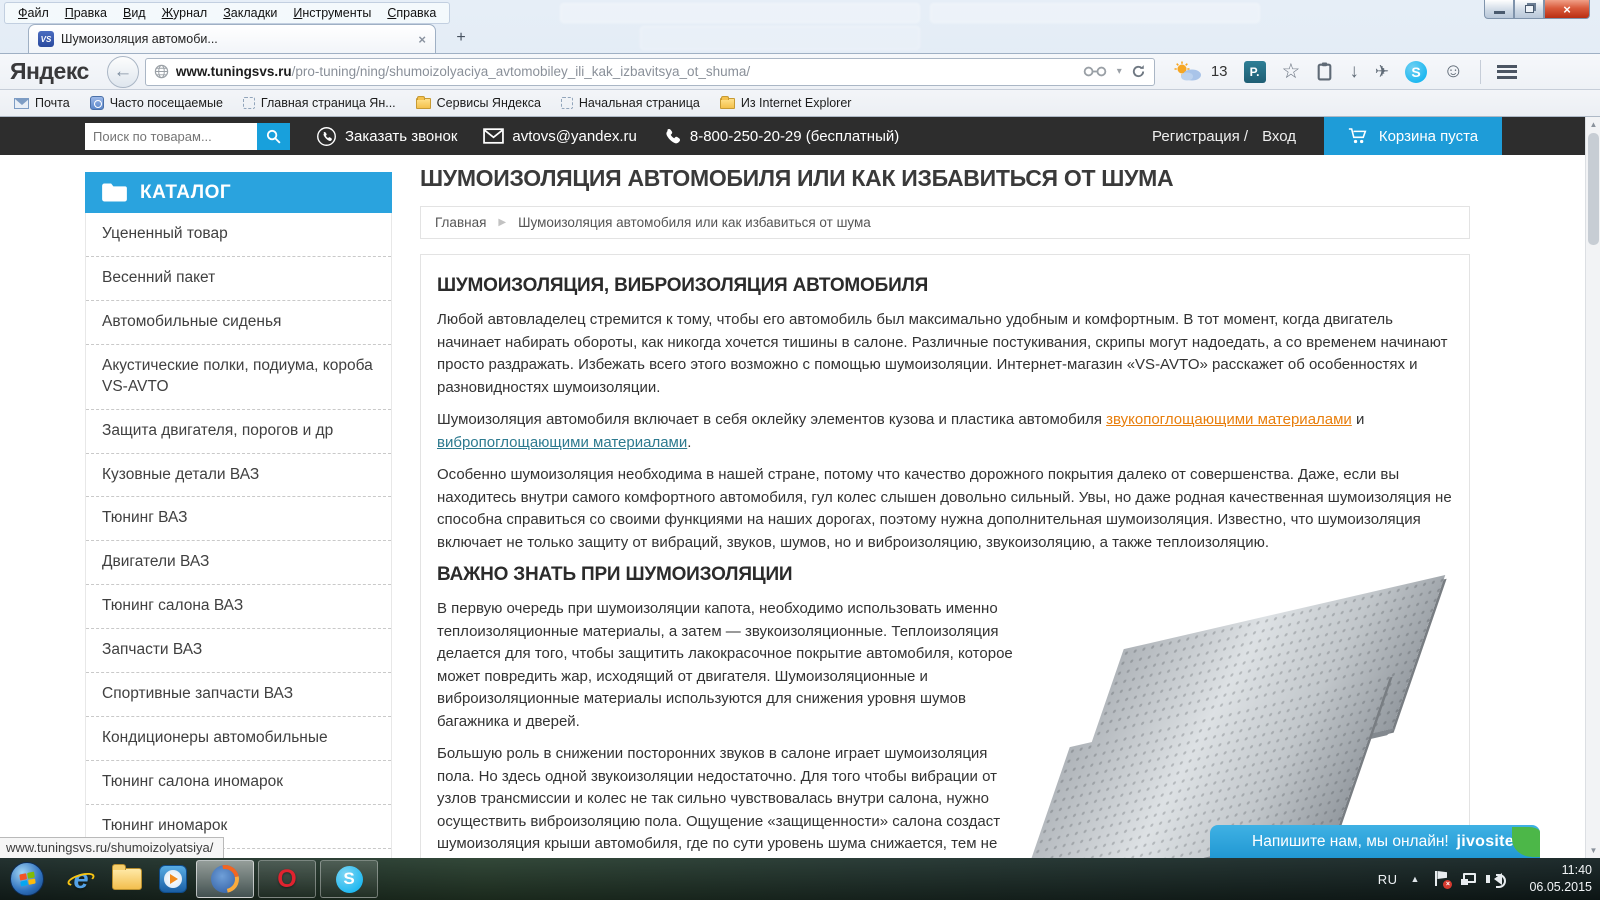 The image size is (1600, 900). I want to click on catalog-item: Автомобильные сиденья, so click(238, 323).